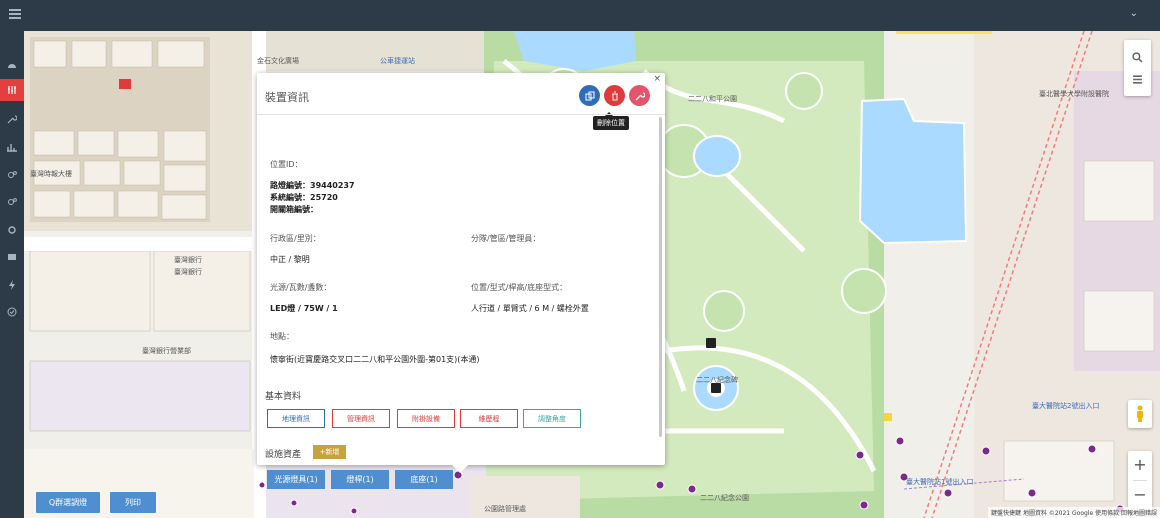 The image size is (1160, 518). I want to click on attached-equipment-button: 附掛設備, so click(426, 418).